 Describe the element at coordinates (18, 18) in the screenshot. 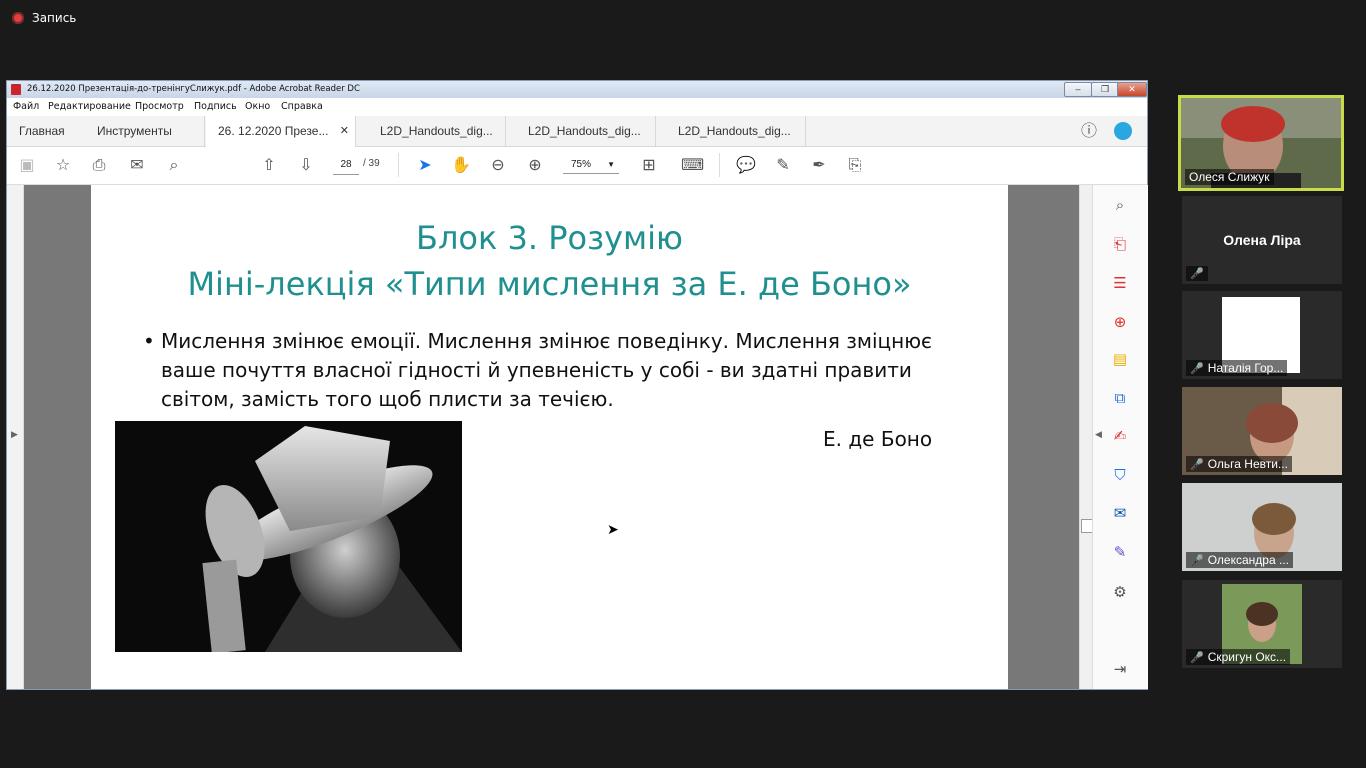

I see `record-icon` at that location.